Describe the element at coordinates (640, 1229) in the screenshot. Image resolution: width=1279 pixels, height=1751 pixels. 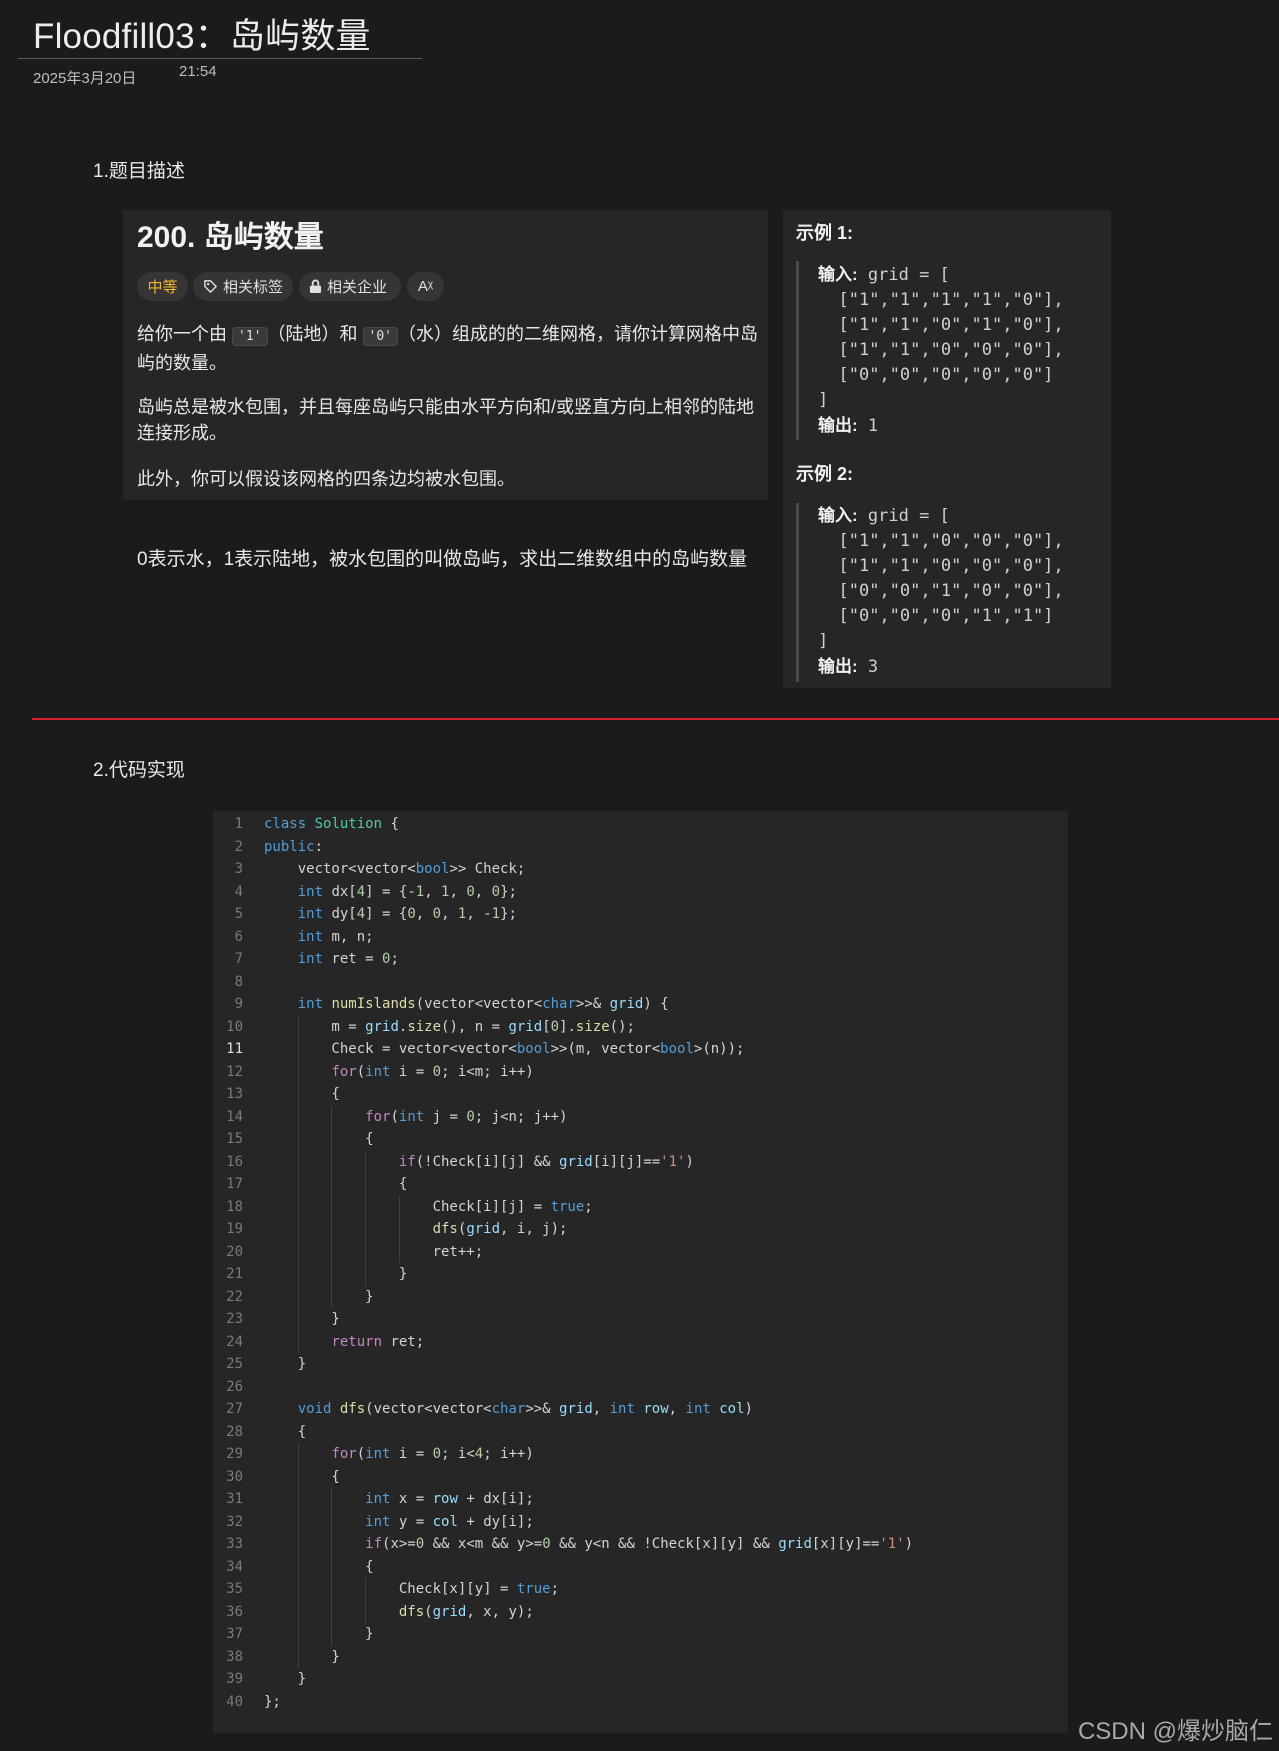
I see `code-line: 19 dfs(grid, i, j);` at that location.